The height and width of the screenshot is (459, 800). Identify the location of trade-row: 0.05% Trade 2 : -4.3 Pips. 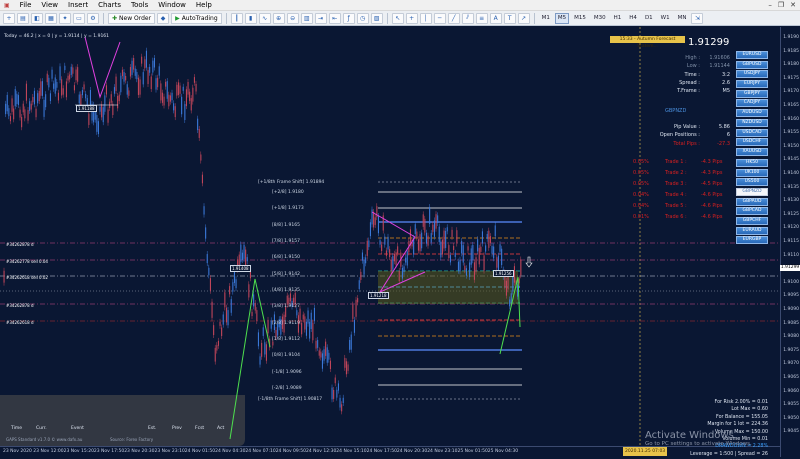
(683, 175).